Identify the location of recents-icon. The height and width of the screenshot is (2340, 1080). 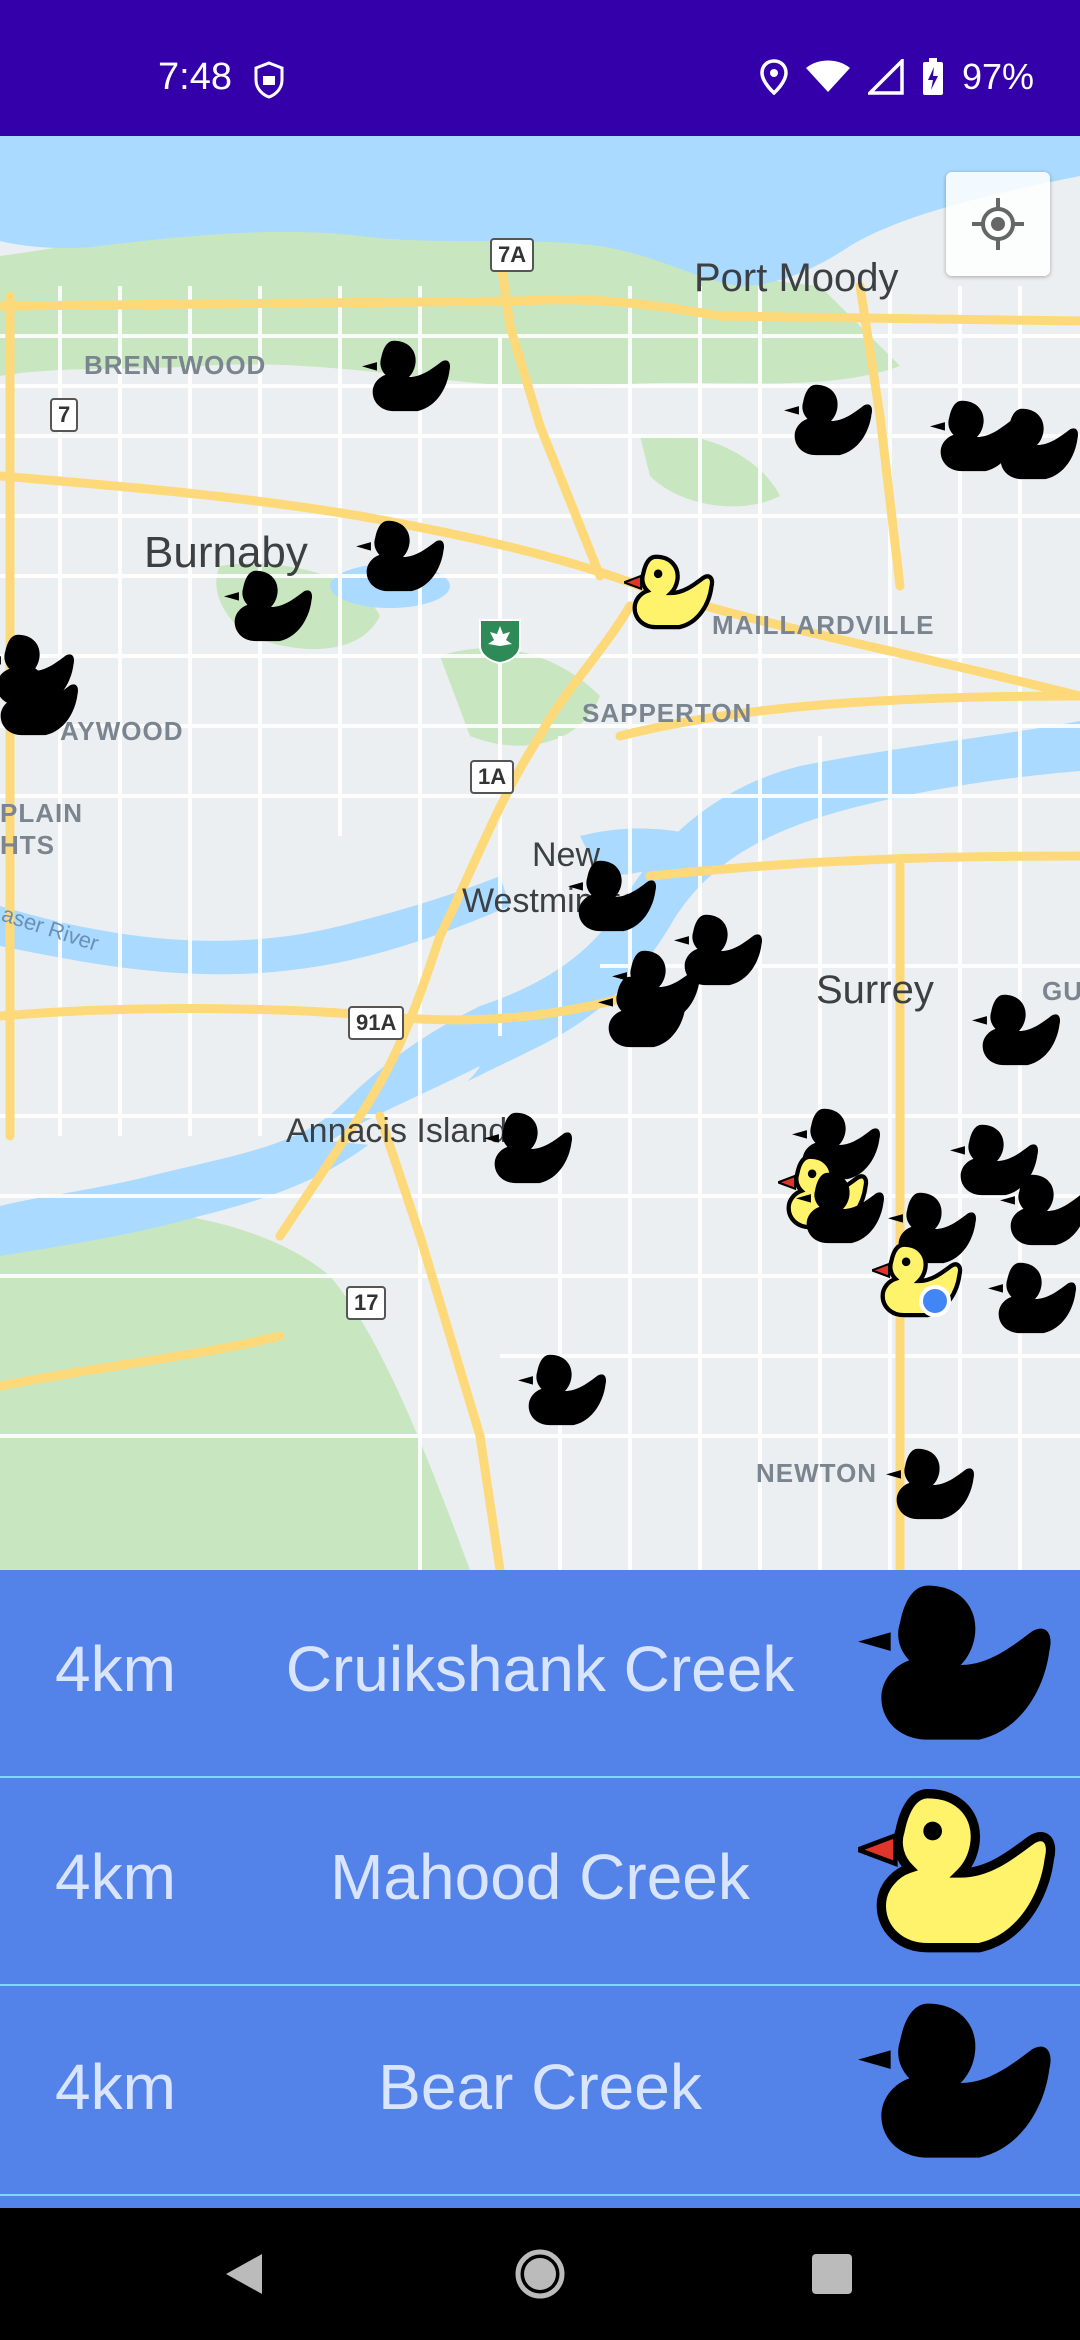
(832, 2274).